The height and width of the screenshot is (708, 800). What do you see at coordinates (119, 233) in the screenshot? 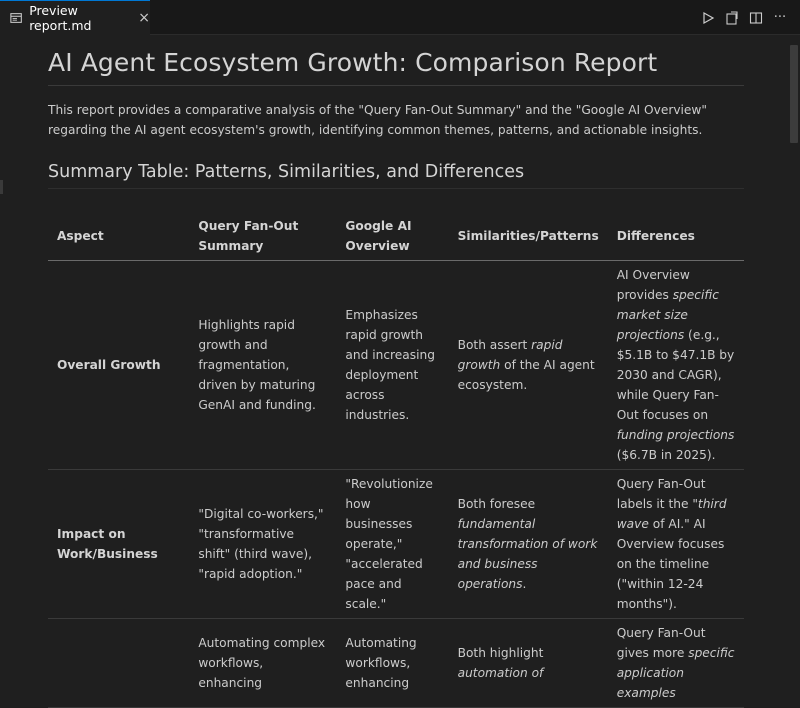
I see `header-aspect: Aspect` at bounding box center [119, 233].